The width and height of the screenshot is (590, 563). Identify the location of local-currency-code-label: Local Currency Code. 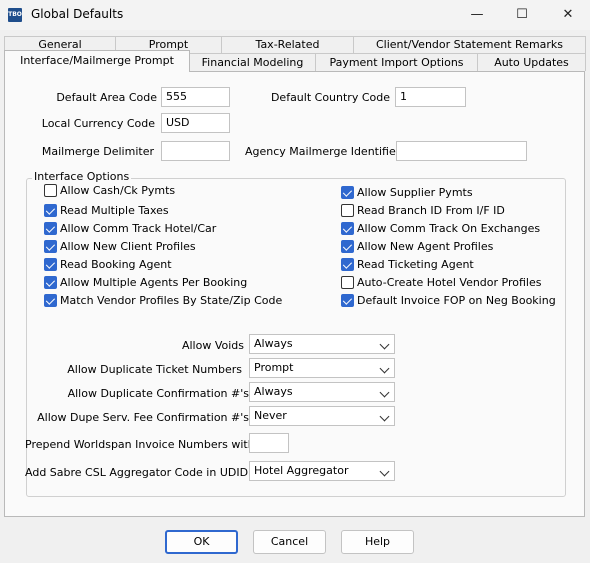
(98, 123).